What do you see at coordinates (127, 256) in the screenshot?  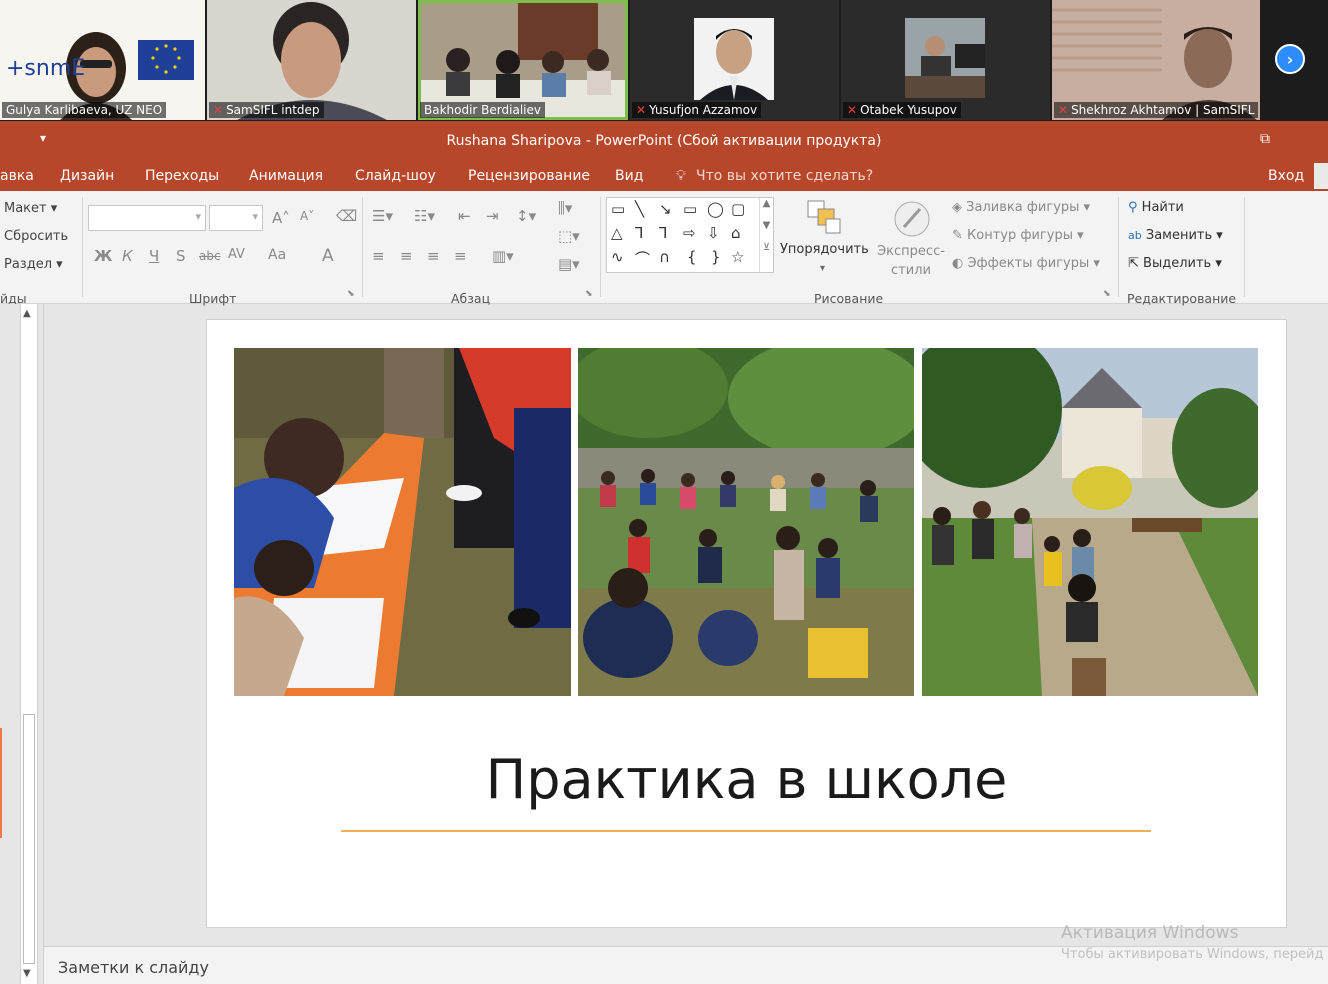 I see `italic-button: К` at bounding box center [127, 256].